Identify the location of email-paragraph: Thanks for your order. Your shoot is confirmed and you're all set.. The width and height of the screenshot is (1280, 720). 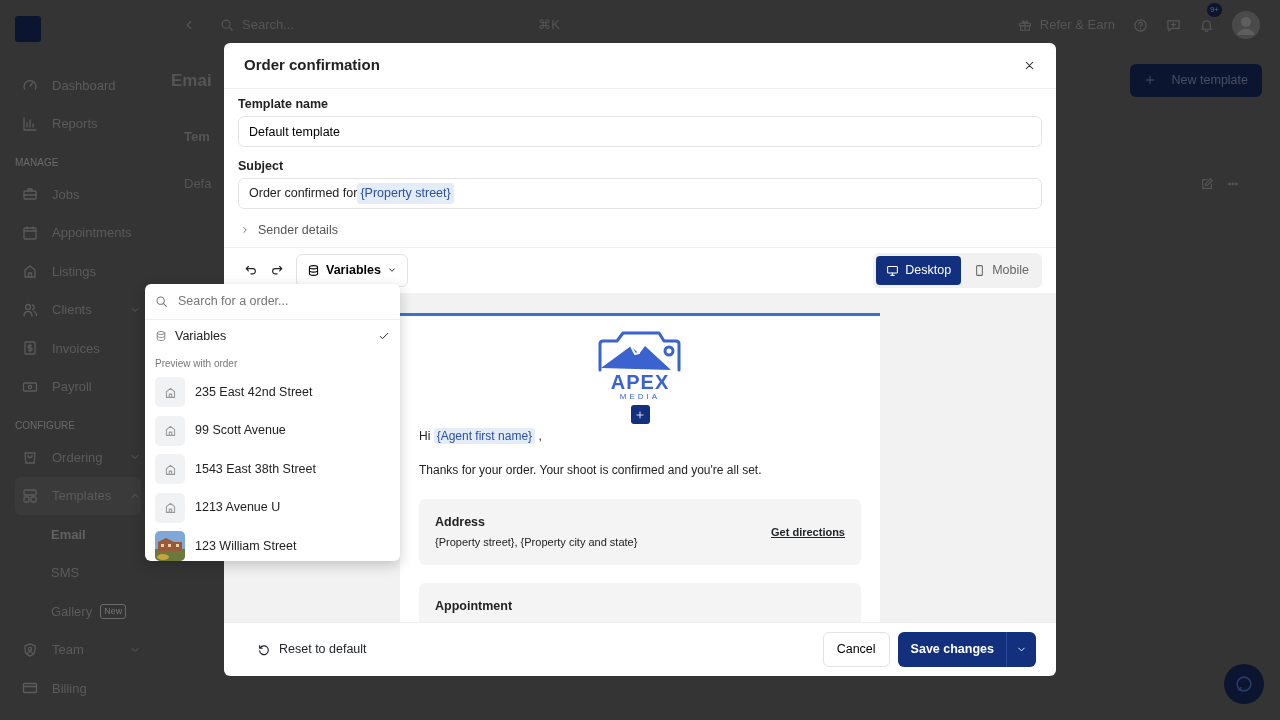
(591, 471).